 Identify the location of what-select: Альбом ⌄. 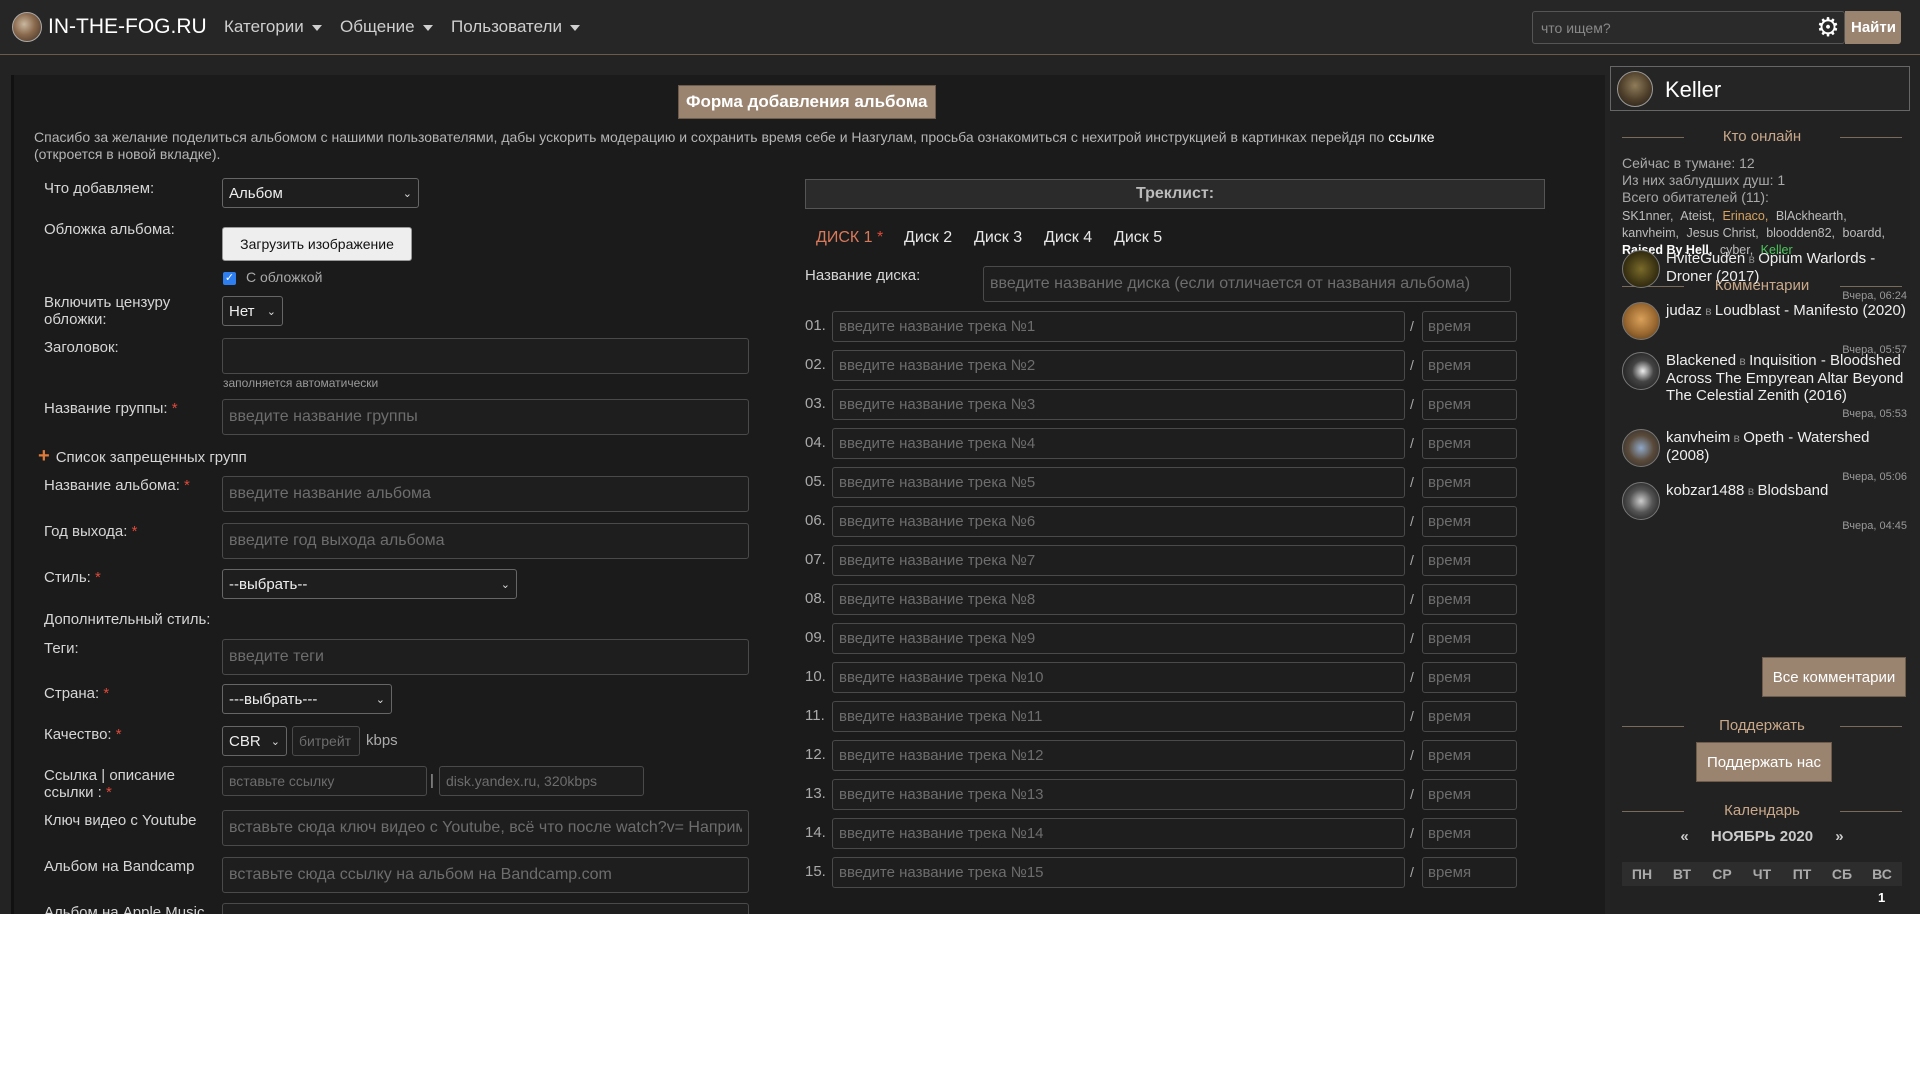
(320, 193).